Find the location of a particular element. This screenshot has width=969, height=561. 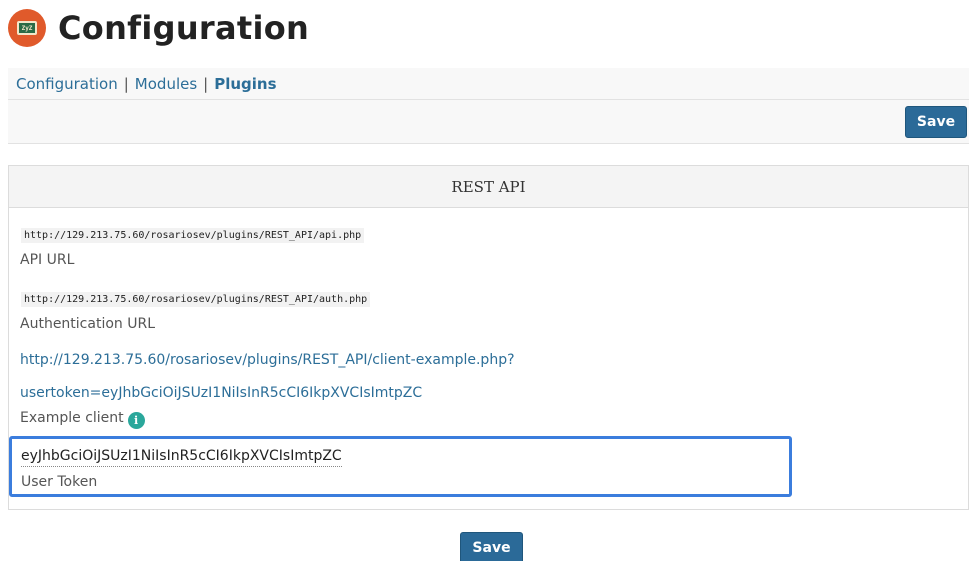

page-header: ZyZ Configuration is located at coordinates (158, 28).